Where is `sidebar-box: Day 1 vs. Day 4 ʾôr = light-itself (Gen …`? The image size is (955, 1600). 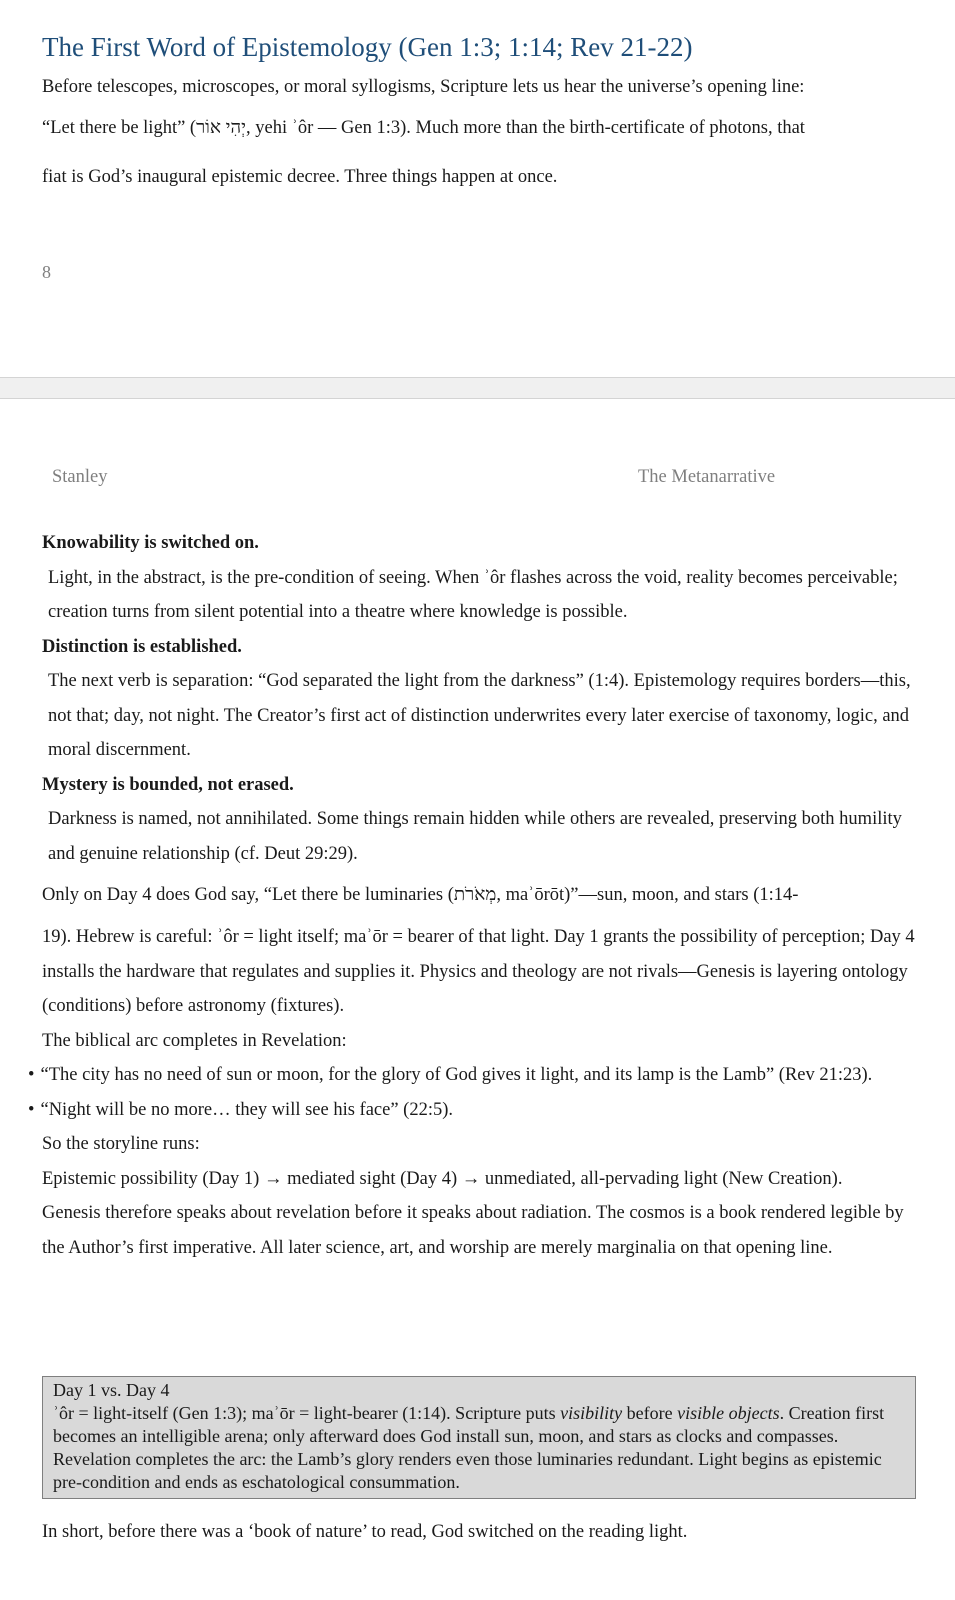 sidebar-box: Day 1 vs. Day 4 ʾôr = light-itself (Gen … is located at coordinates (479, 1437).